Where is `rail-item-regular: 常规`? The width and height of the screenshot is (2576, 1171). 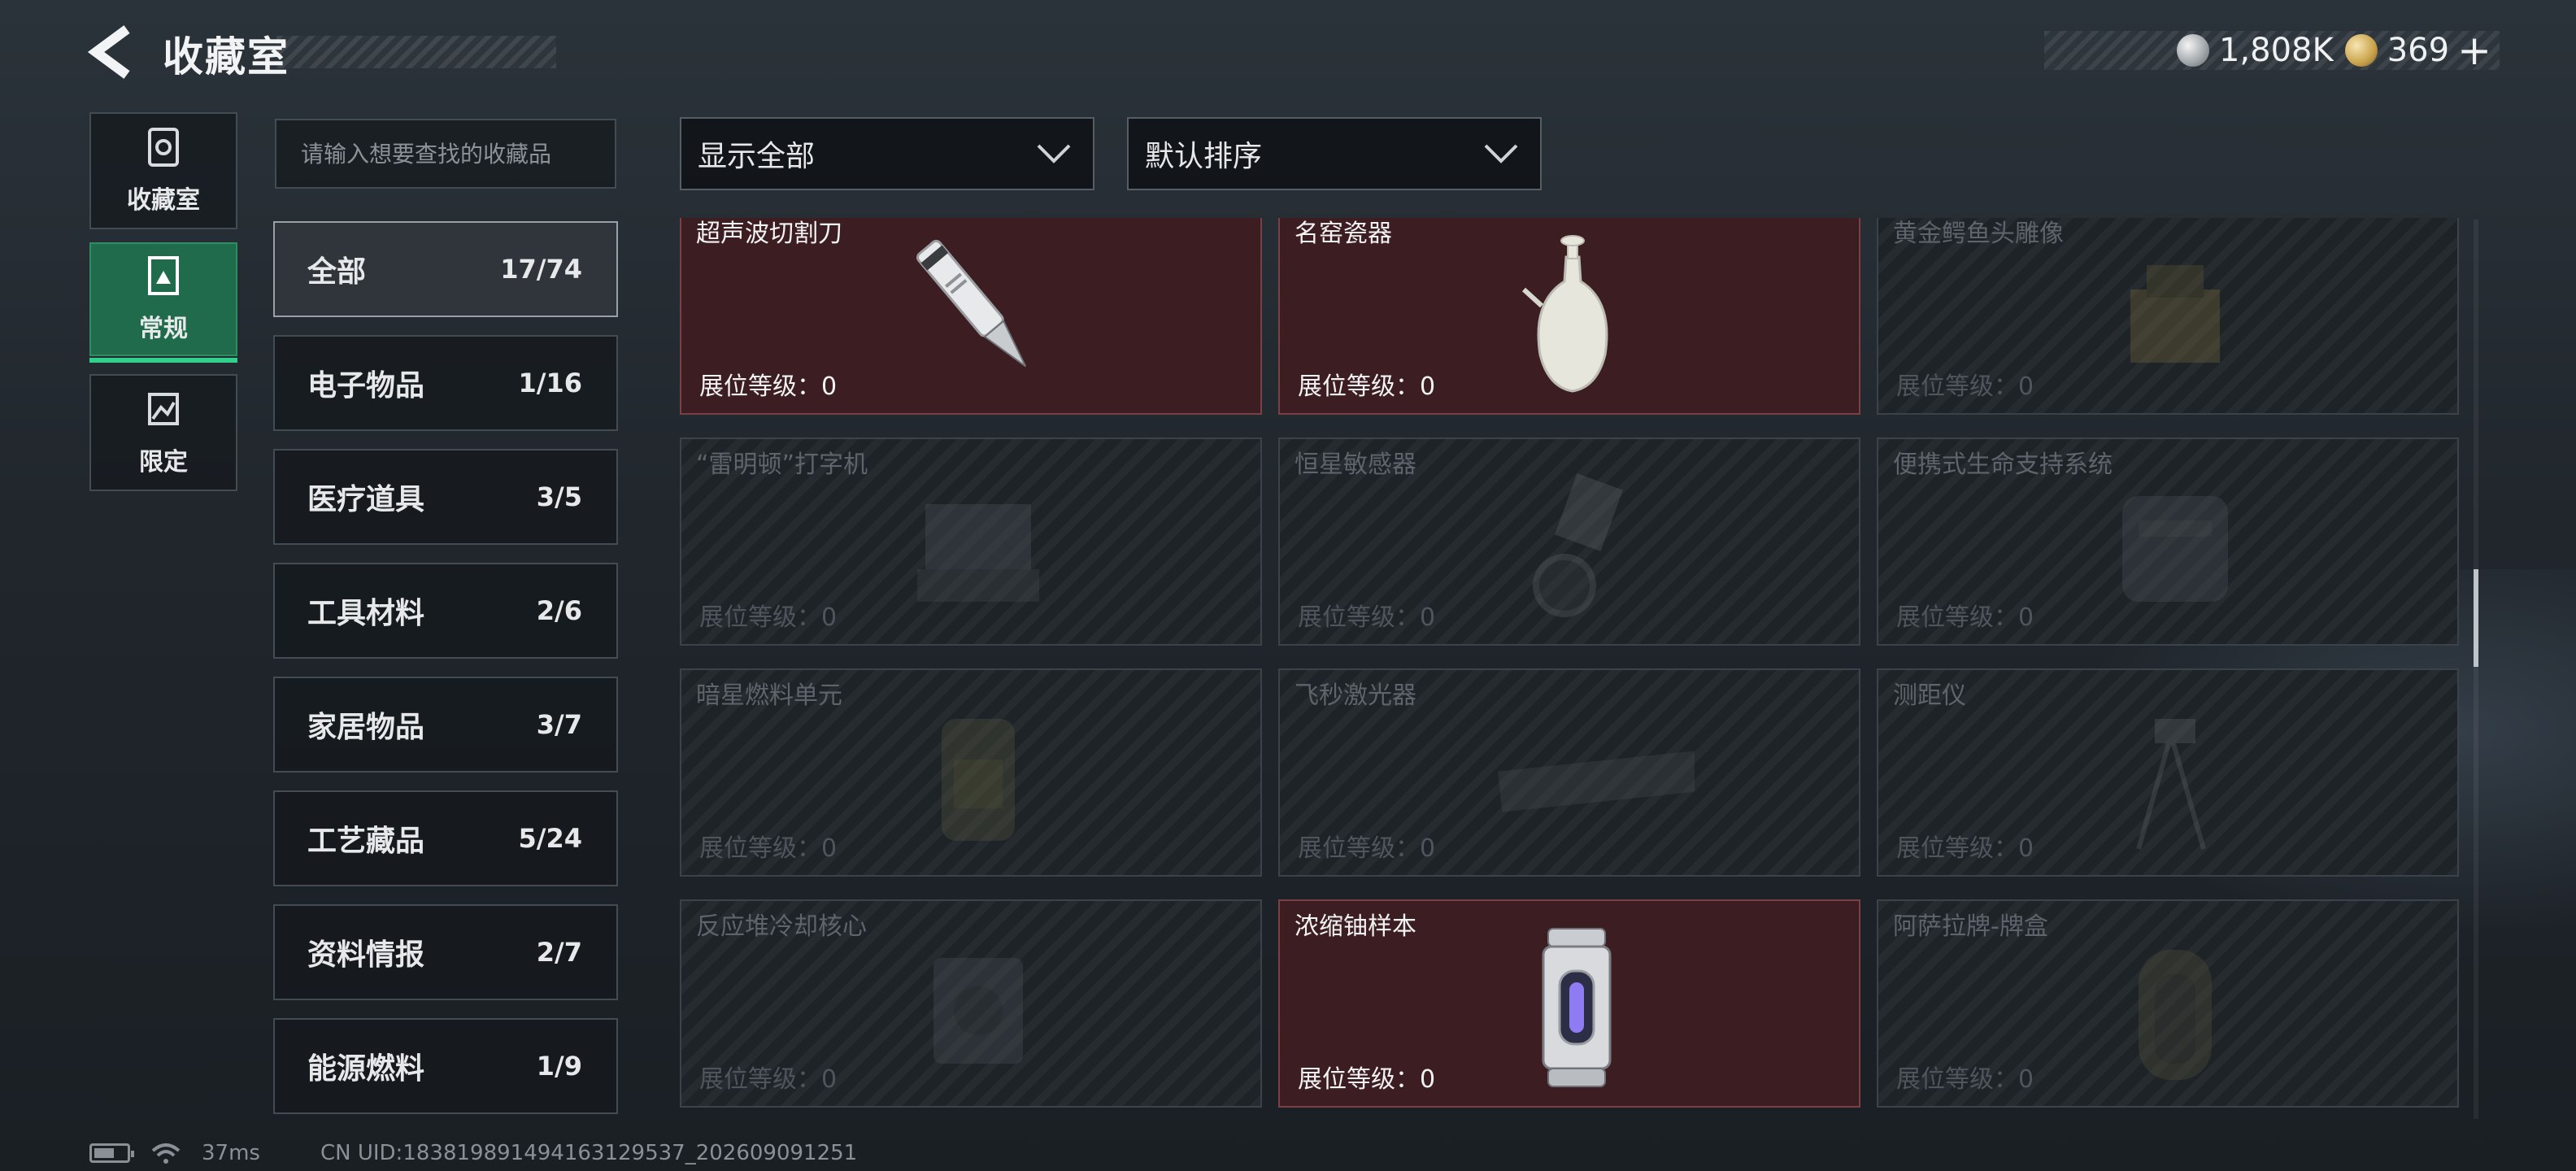
rail-item-regular: 常规 is located at coordinates (163, 302).